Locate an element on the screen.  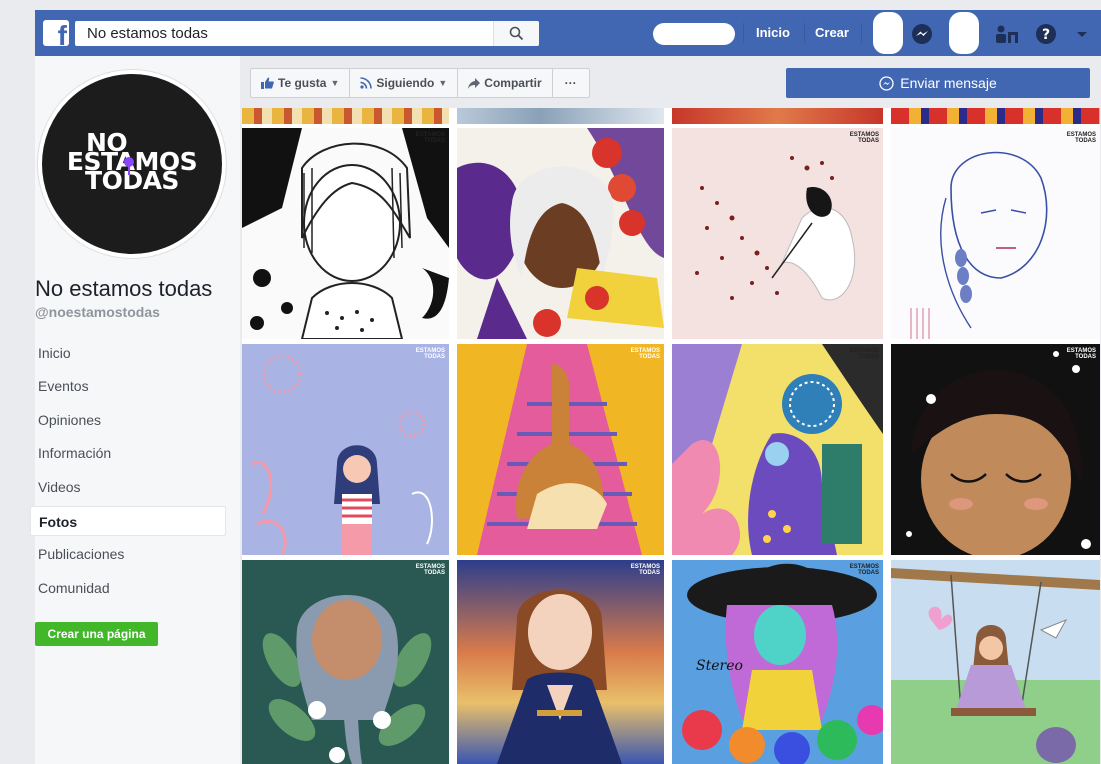
thumbs-up-icon is located at coordinates (267, 83).